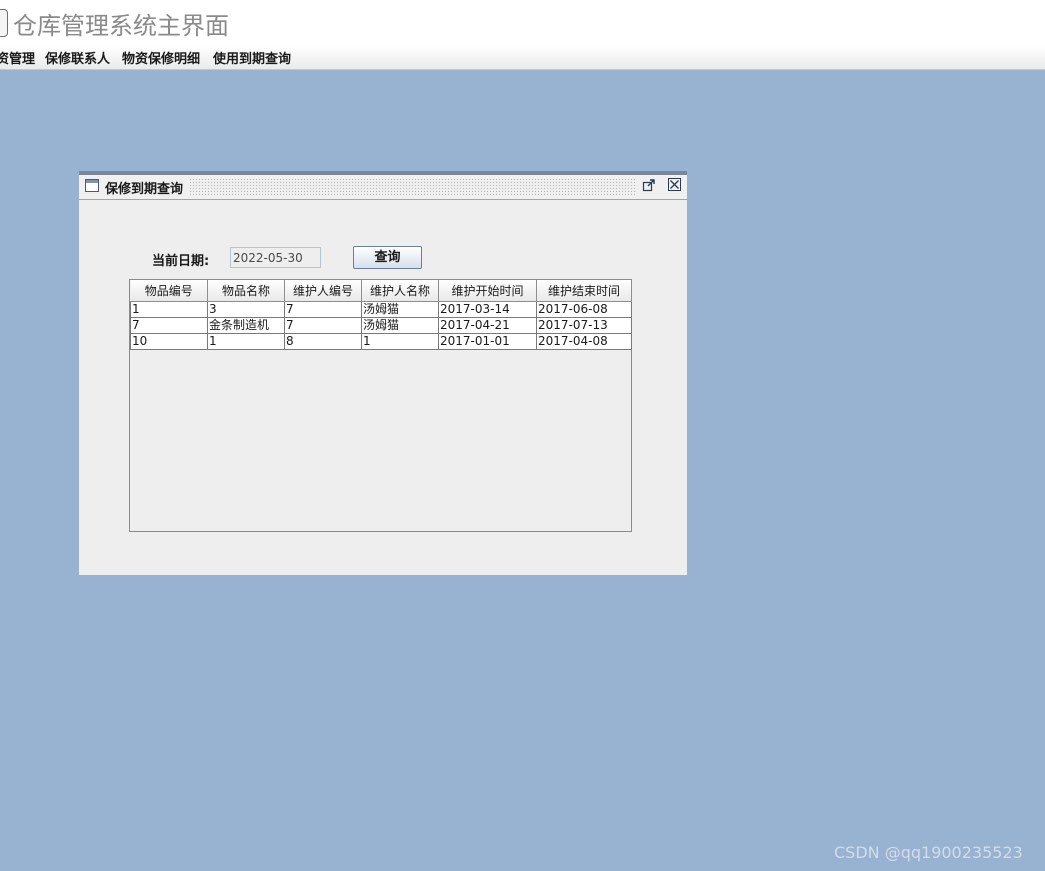 This screenshot has height=871, width=1045. Describe the element at coordinates (252, 57) in the screenshot. I see `menu-item-expiry-query: 使用到期查询` at that location.